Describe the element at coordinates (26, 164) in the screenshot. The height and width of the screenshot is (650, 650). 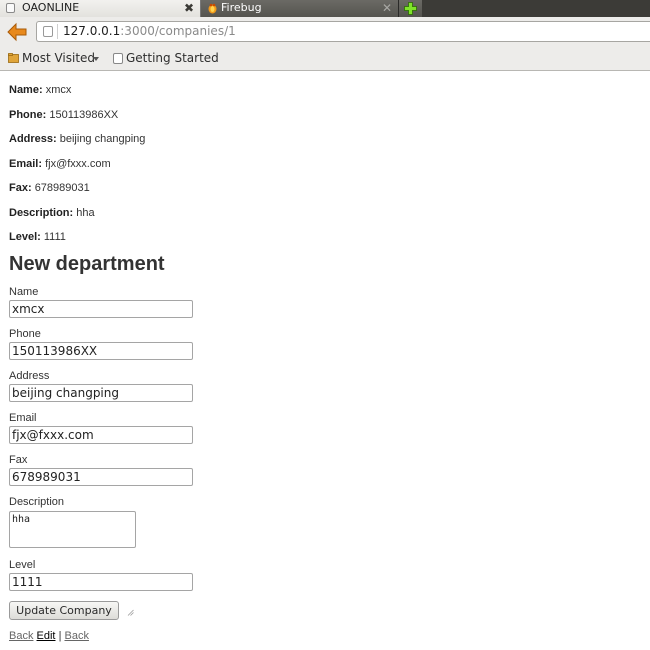
I see `field-label: Email:` at that location.